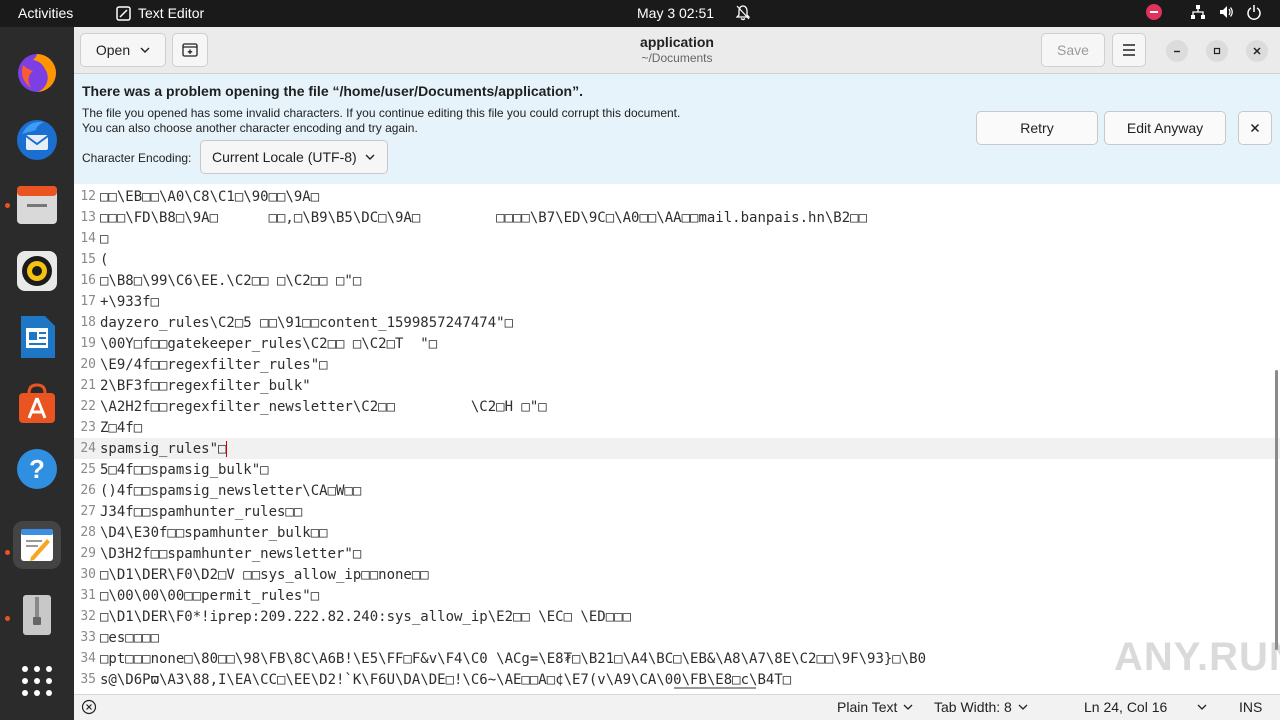 This screenshot has height=720, width=1280. What do you see at coordinates (1217, 51) in the screenshot?
I see `maximize-button` at bounding box center [1217, 51].